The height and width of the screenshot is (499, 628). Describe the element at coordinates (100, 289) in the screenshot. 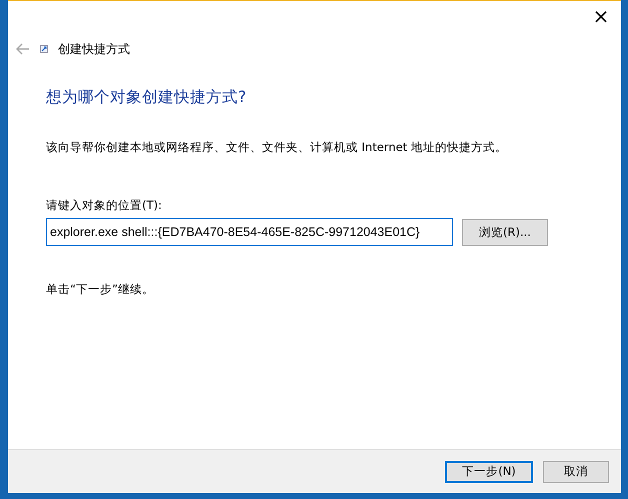

I see `hint-text: 单击“下一步”继续。` at that location.